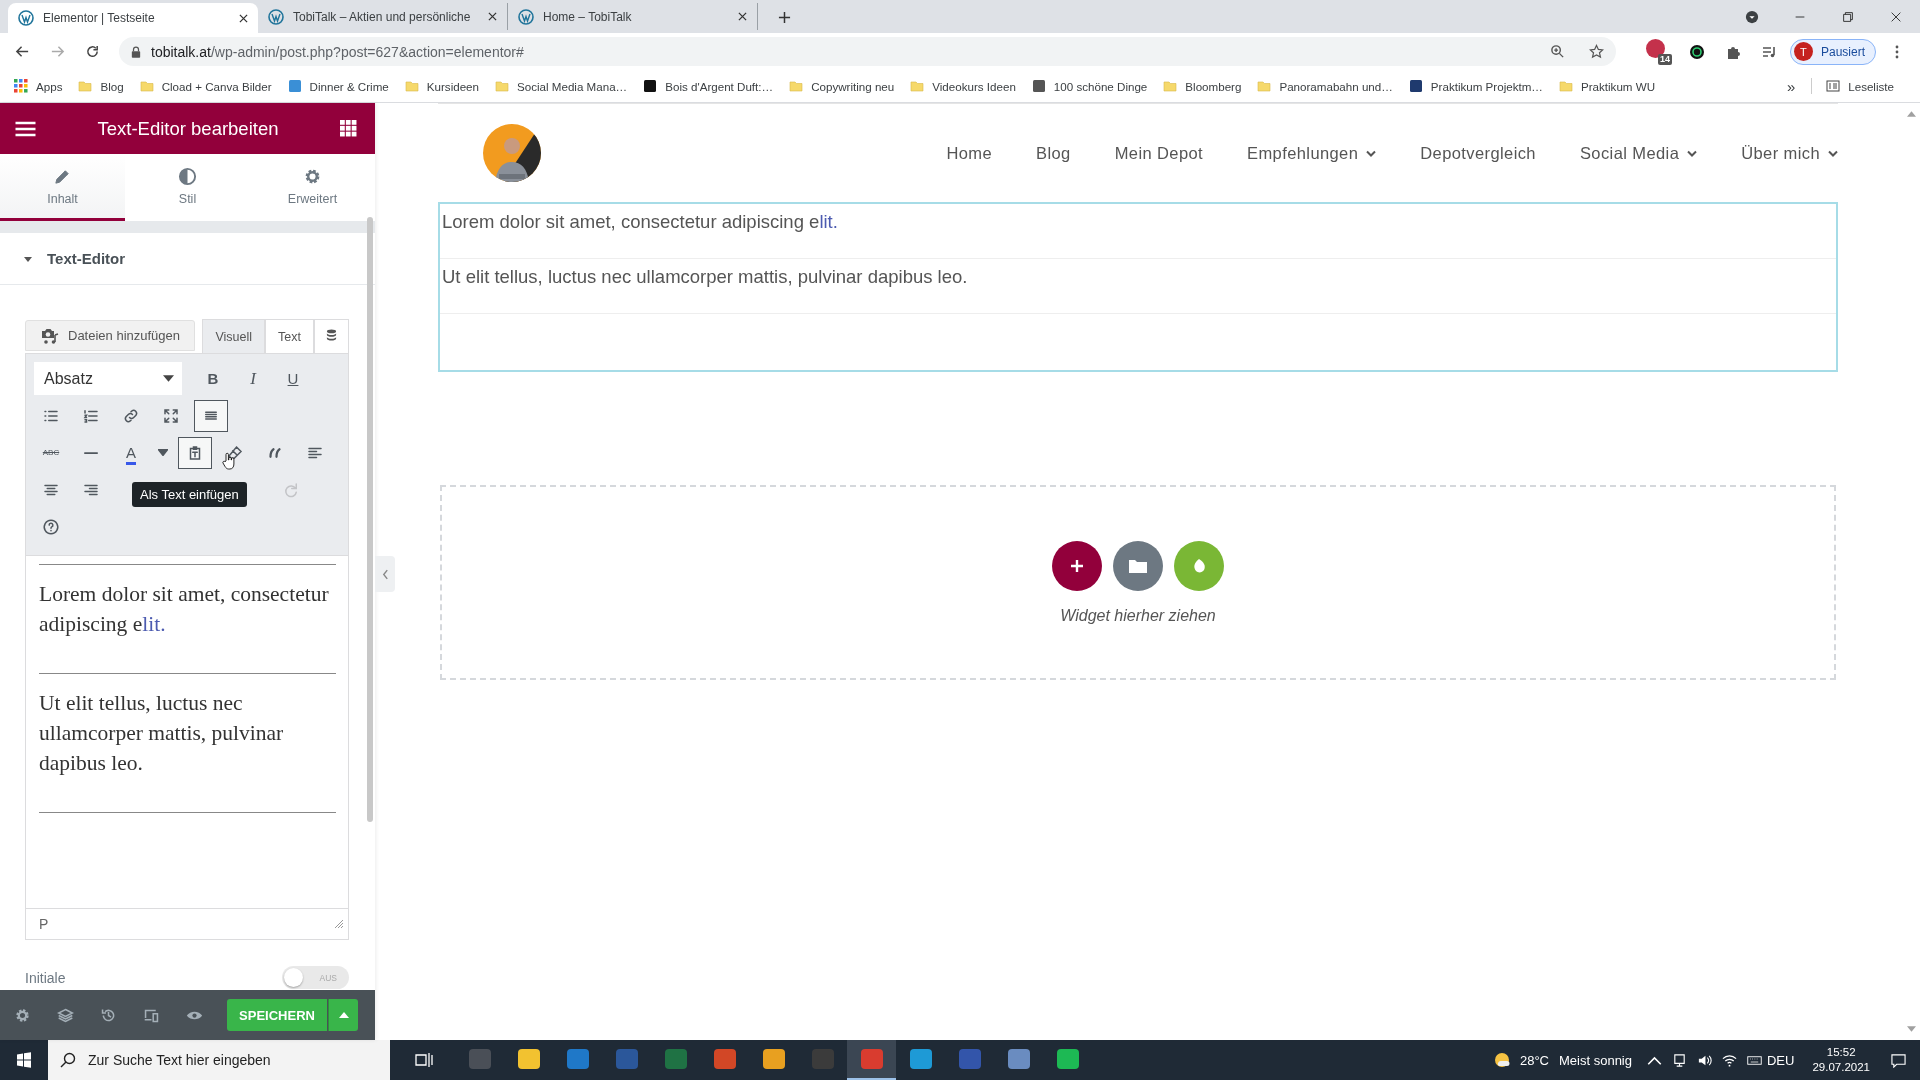  Describe the element at coordinates (92, 51) in the screenshot. I see `reload-icon` at that location.